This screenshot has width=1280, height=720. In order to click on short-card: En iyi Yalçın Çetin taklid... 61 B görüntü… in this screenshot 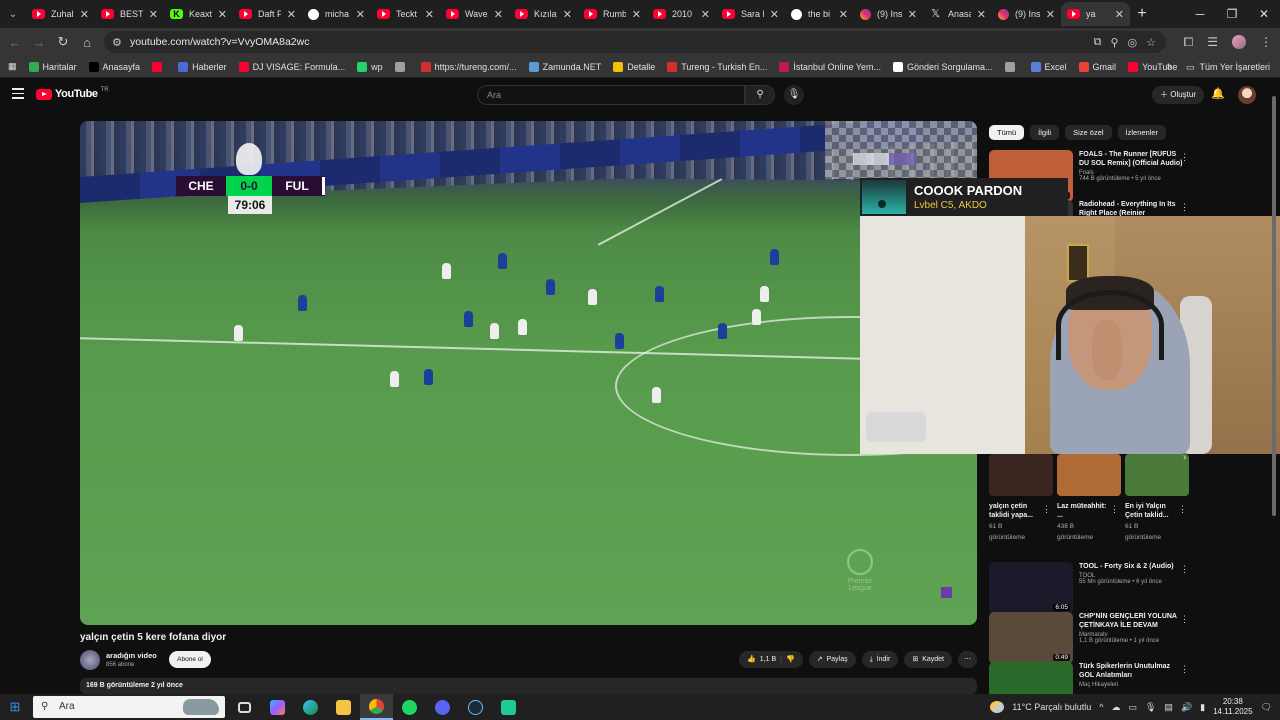, I will do `click(1157, 498)`.